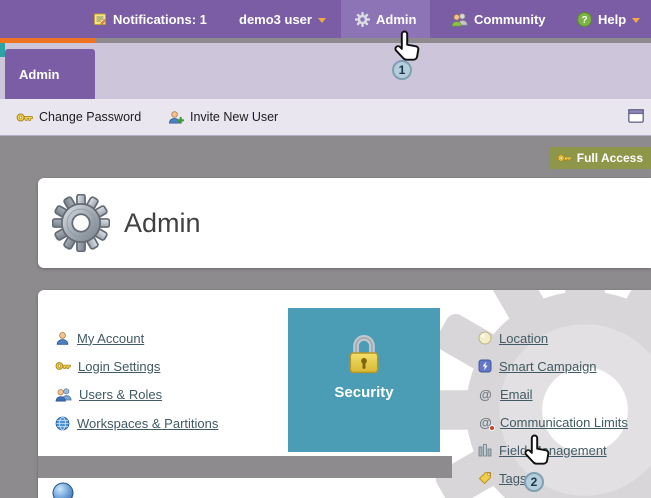 The image size is (651, 498). I want to click on change-password-label: Change Password, so click(90, 117).